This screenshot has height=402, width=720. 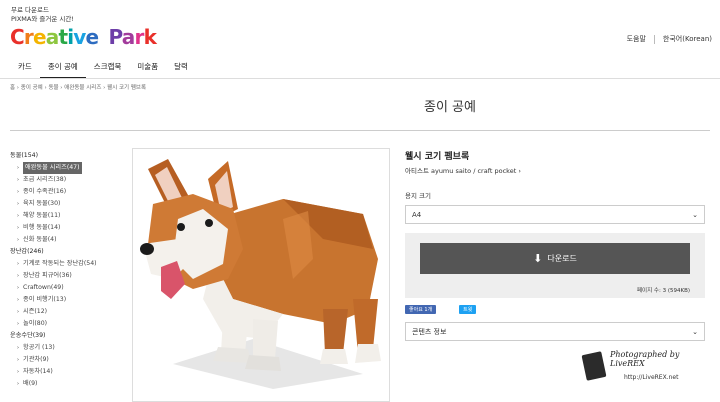 I want to click on logo-letter, so click(x=101, y=37).